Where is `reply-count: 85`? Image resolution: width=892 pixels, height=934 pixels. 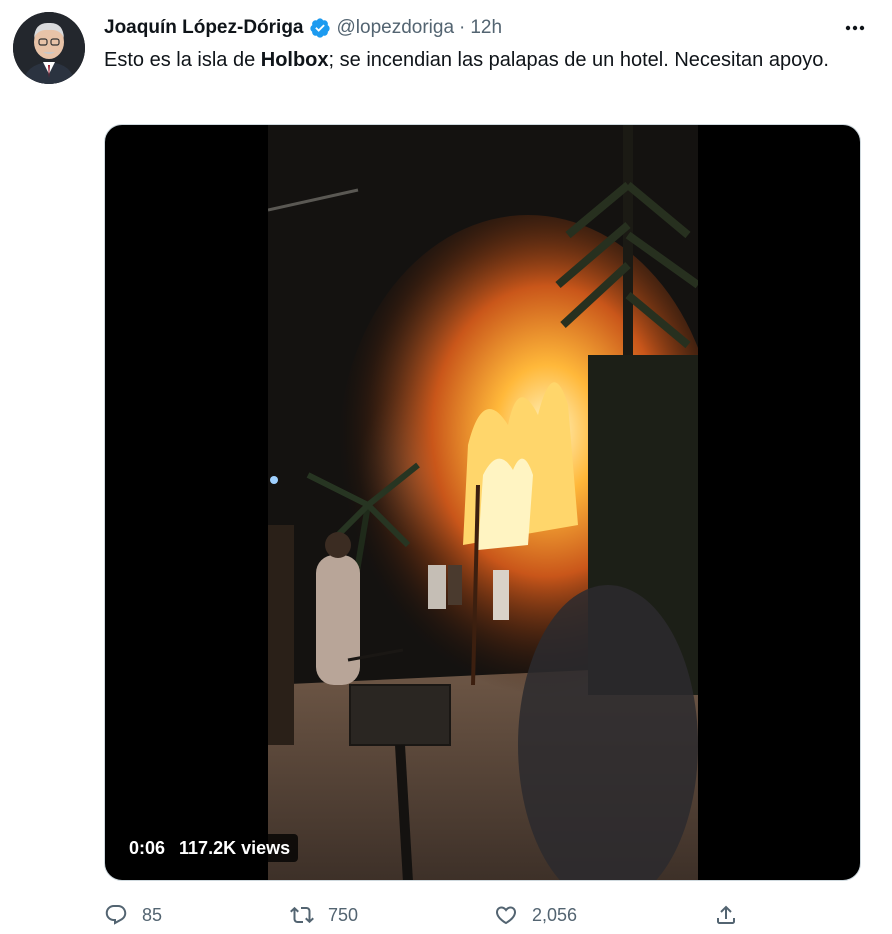
reply-count: 85 is located at coordinates (152, 914).